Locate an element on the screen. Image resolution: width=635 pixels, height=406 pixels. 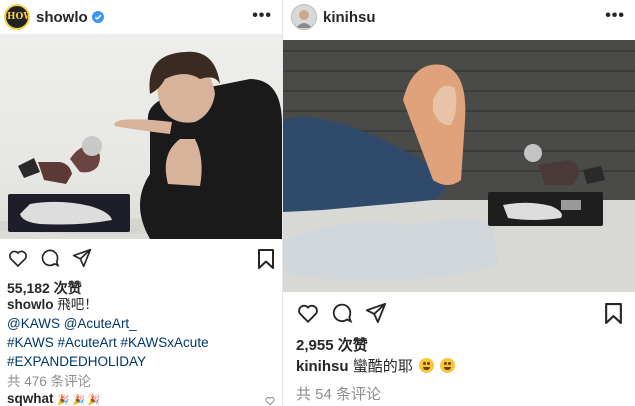
post-header: kinihsu ••• is located at coordinates (459, 17).